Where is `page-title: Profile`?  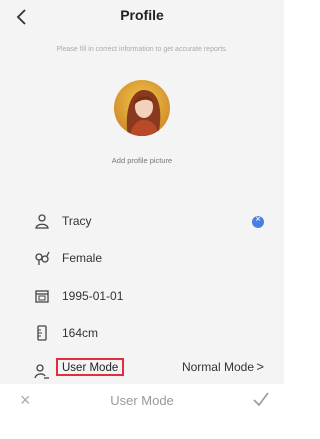 page-title: Profile is located at coordinates (142, 15).